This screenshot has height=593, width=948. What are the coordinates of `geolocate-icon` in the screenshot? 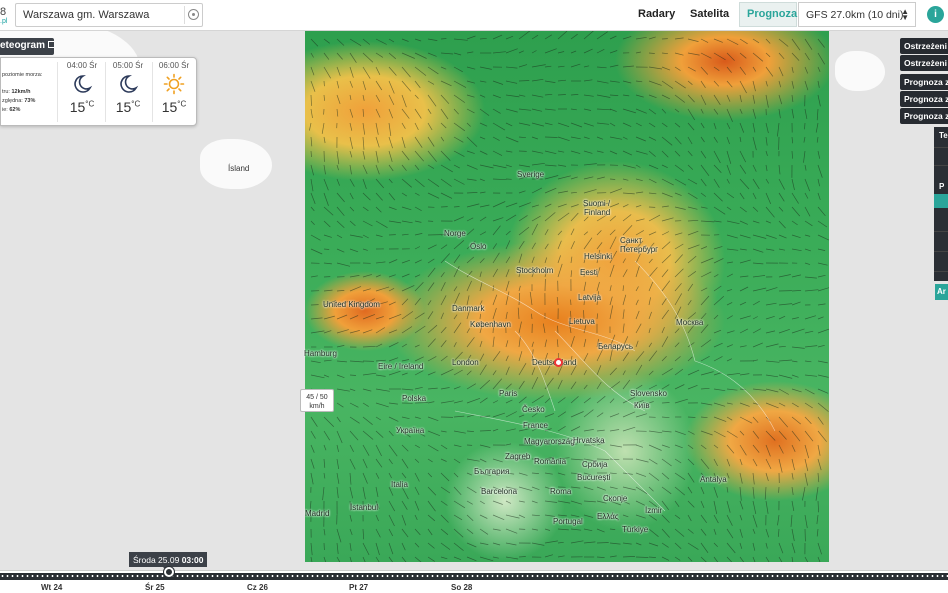 It's located at (193, 14).